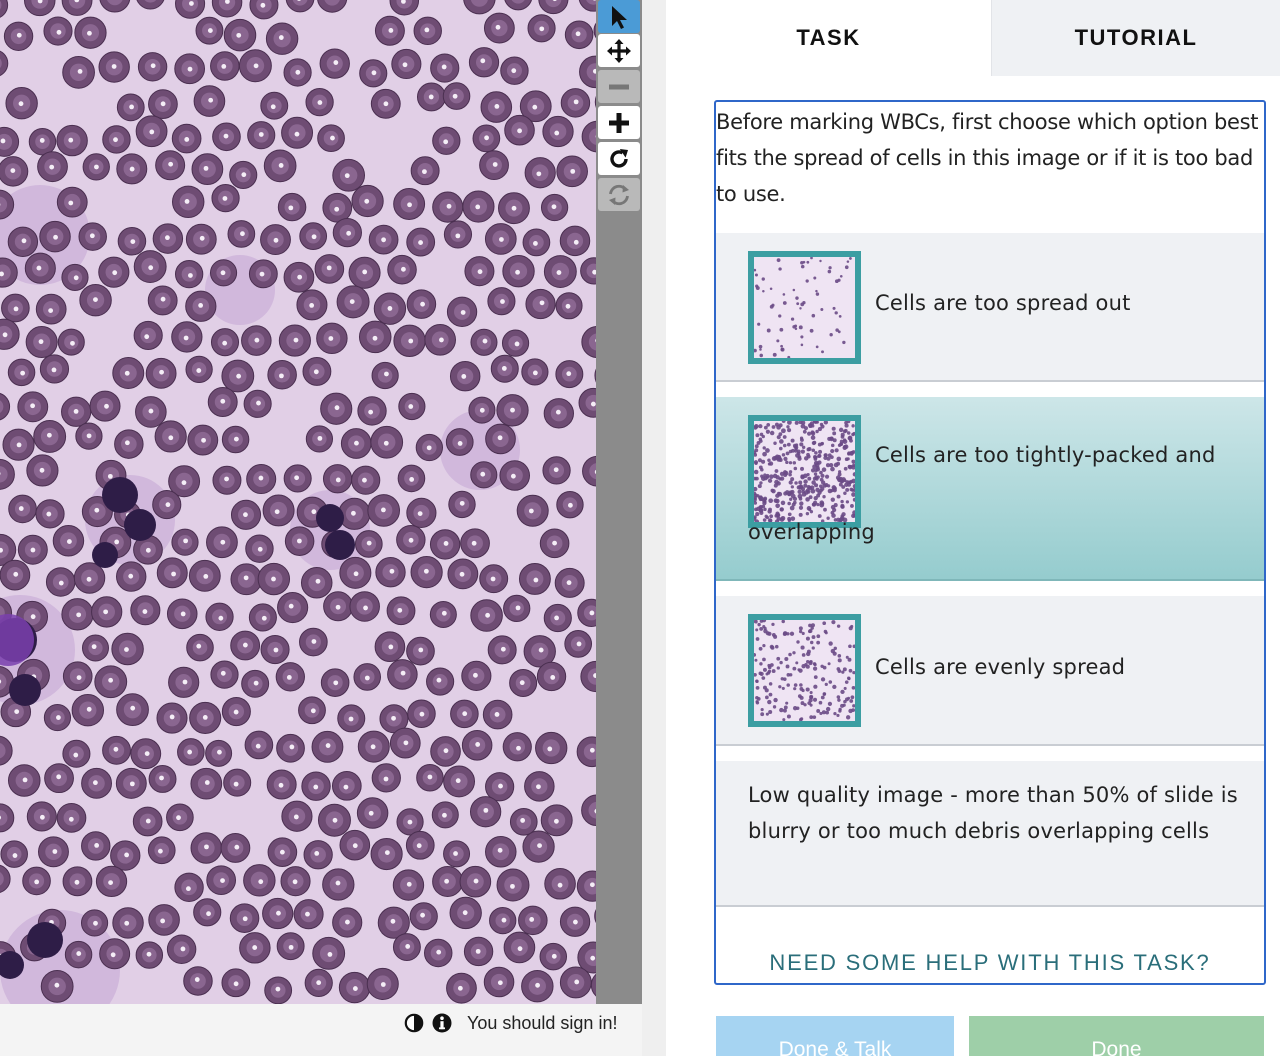 The image size is (1280, 1056). What do you see at coordinates (828, 38) in the screenshot?
I see `tab-task: TASK` at bounding box center [828, 38].